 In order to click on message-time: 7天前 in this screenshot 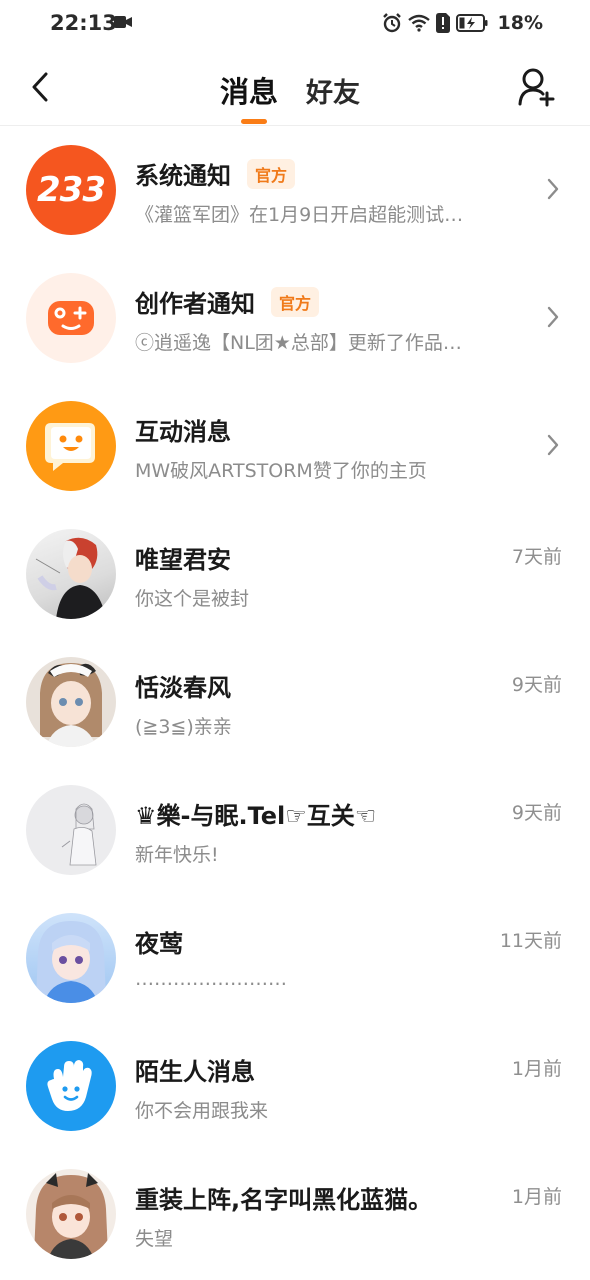, I will do `click(536, 557)`.